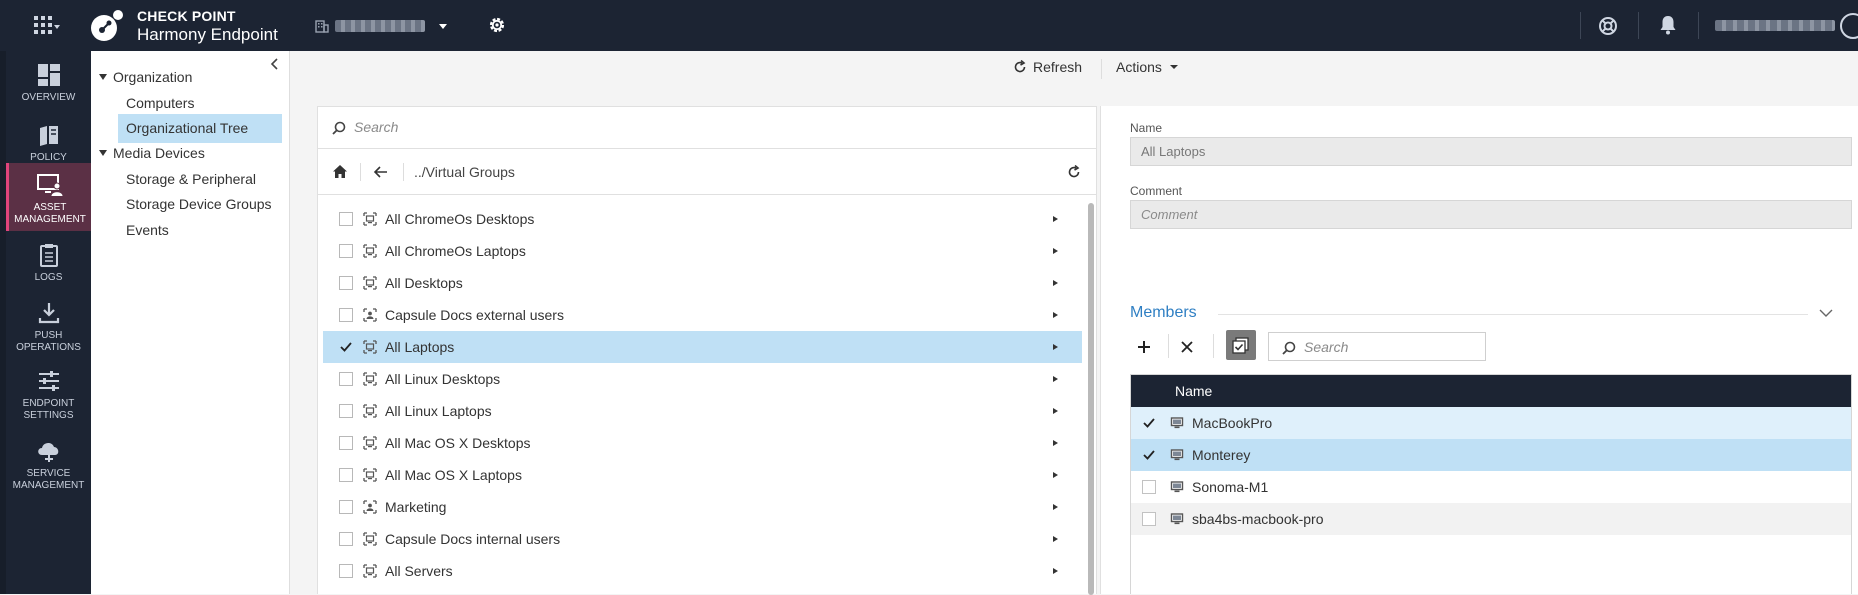 This screenshot has height=595, width=1858. I want to click on divider, so click(1698, 25).